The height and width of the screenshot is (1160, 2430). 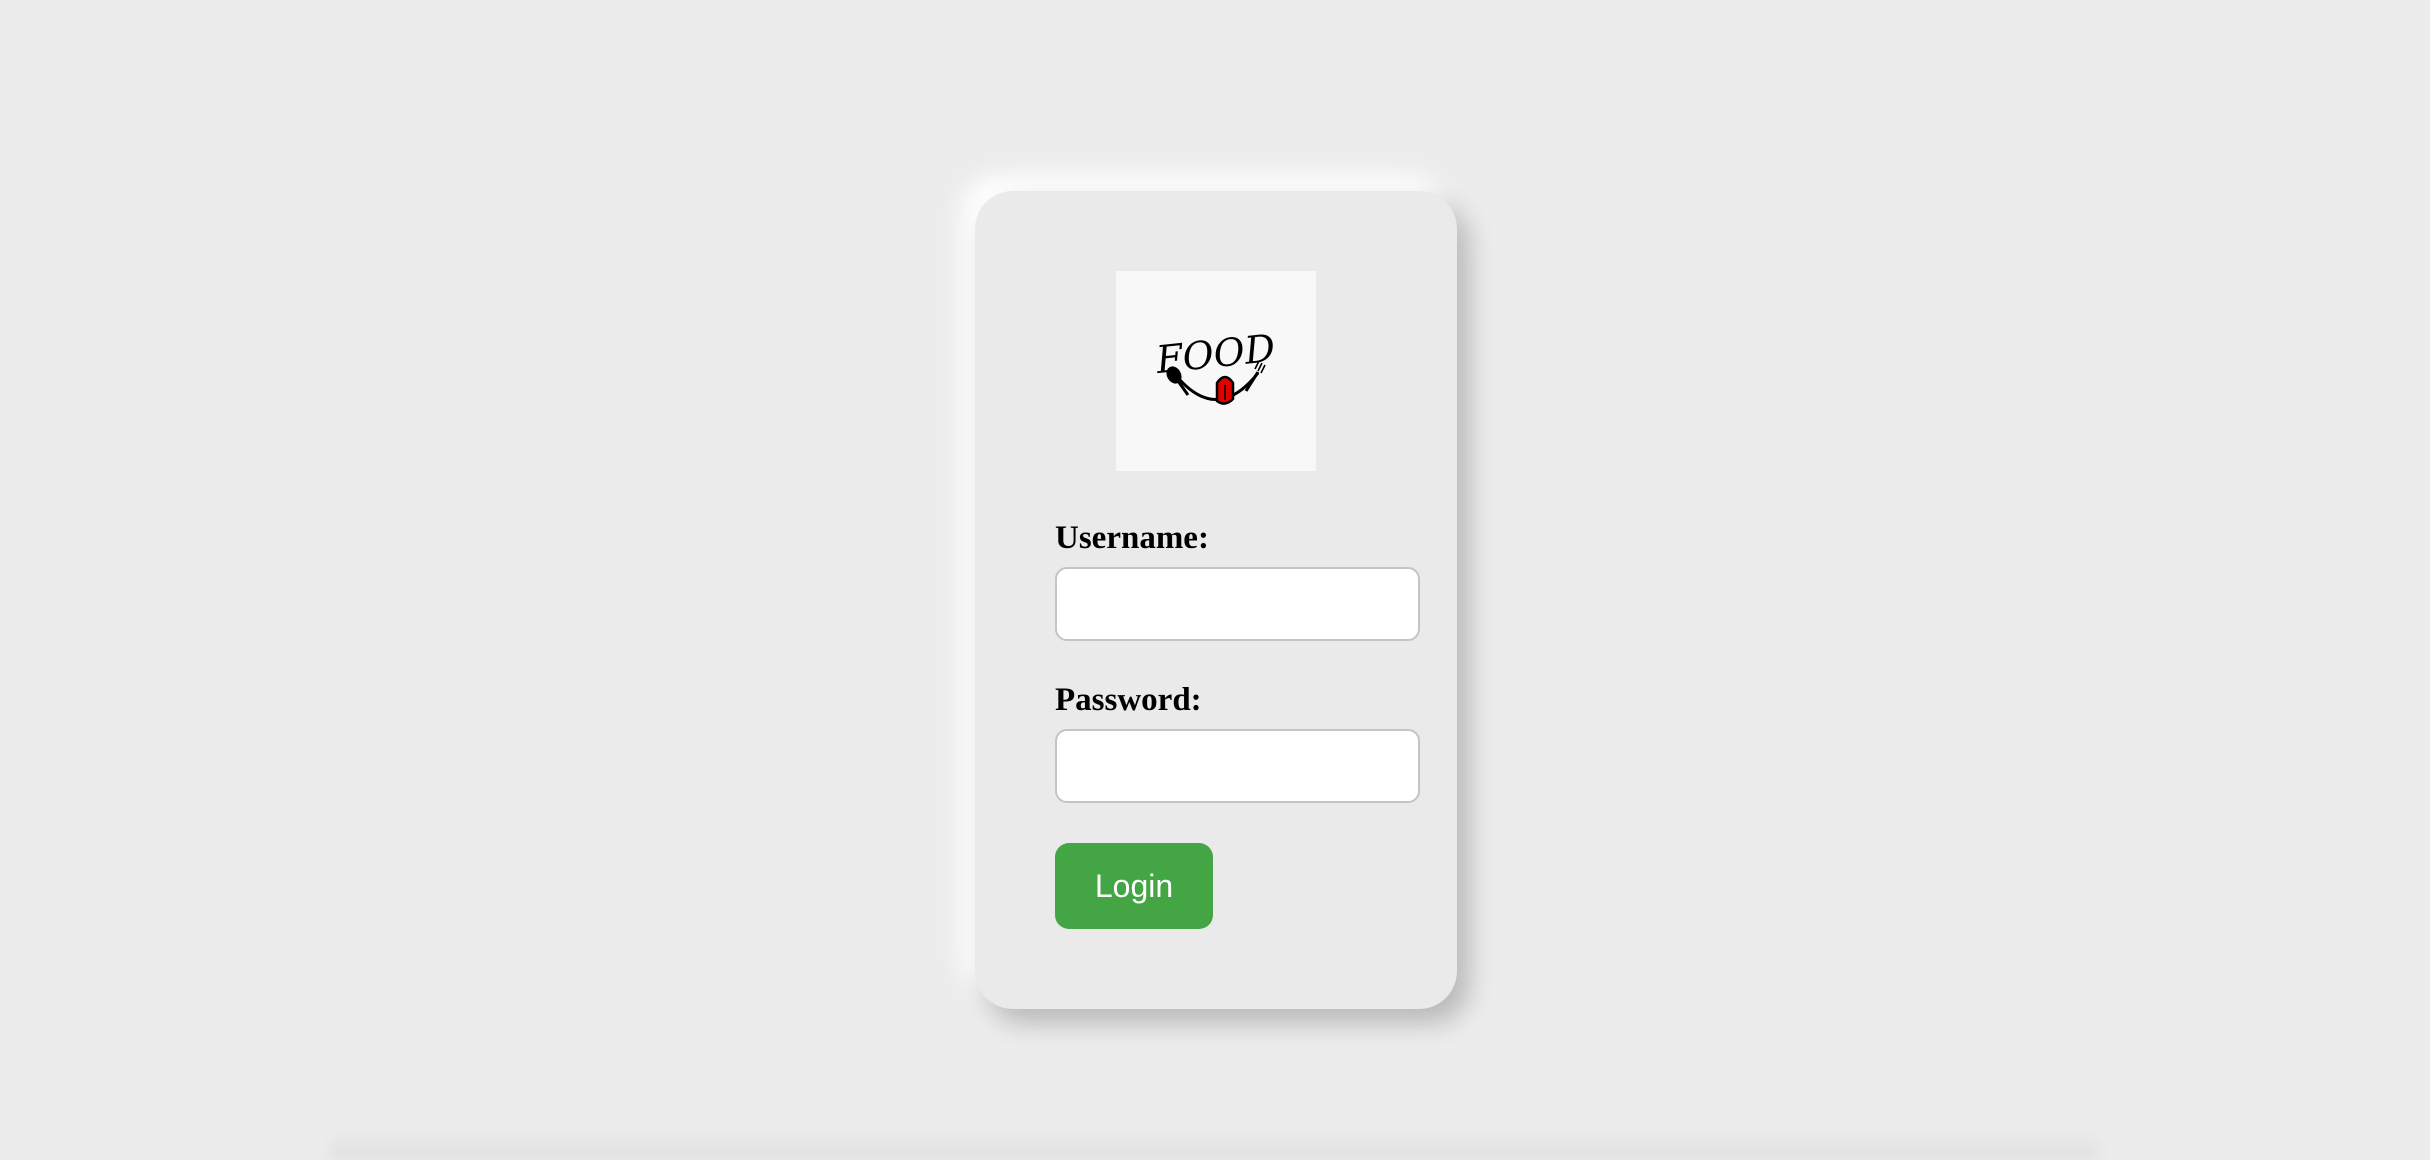 What do you see at coordinates (1132, 538) in the screenshot?
I see `username-label: Username:` at bounding box center [1132, 538].